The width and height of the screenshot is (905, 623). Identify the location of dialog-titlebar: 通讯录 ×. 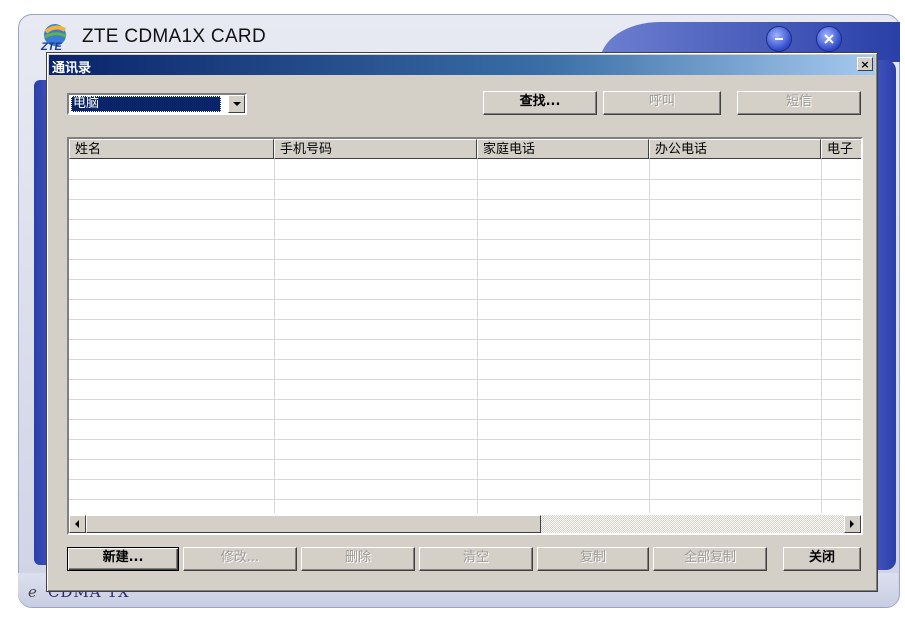
(462, 65).